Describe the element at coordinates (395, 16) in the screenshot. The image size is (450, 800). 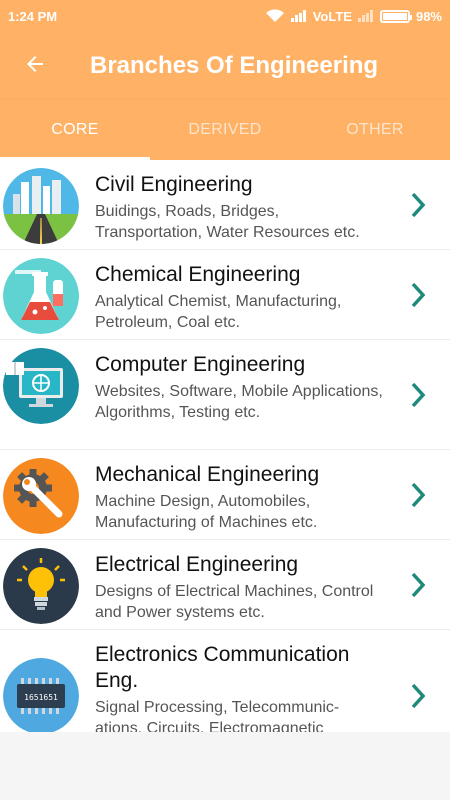
I see `battery-icon` at that location.